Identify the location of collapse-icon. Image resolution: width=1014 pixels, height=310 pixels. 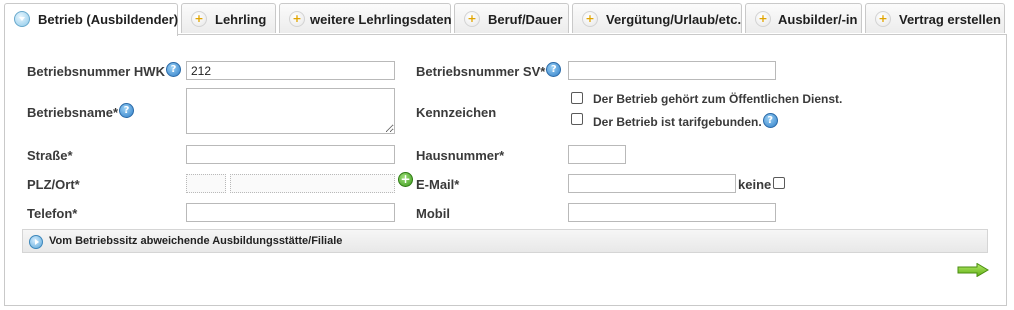
(22, 19).